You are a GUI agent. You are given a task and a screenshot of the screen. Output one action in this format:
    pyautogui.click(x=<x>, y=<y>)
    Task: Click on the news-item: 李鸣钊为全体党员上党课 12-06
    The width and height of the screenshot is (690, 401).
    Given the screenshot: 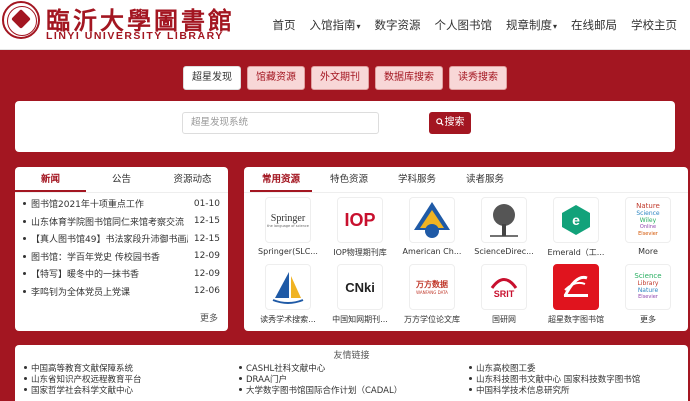 What is the action you would take?
    pyautogui.click(x=121, y=292)
    